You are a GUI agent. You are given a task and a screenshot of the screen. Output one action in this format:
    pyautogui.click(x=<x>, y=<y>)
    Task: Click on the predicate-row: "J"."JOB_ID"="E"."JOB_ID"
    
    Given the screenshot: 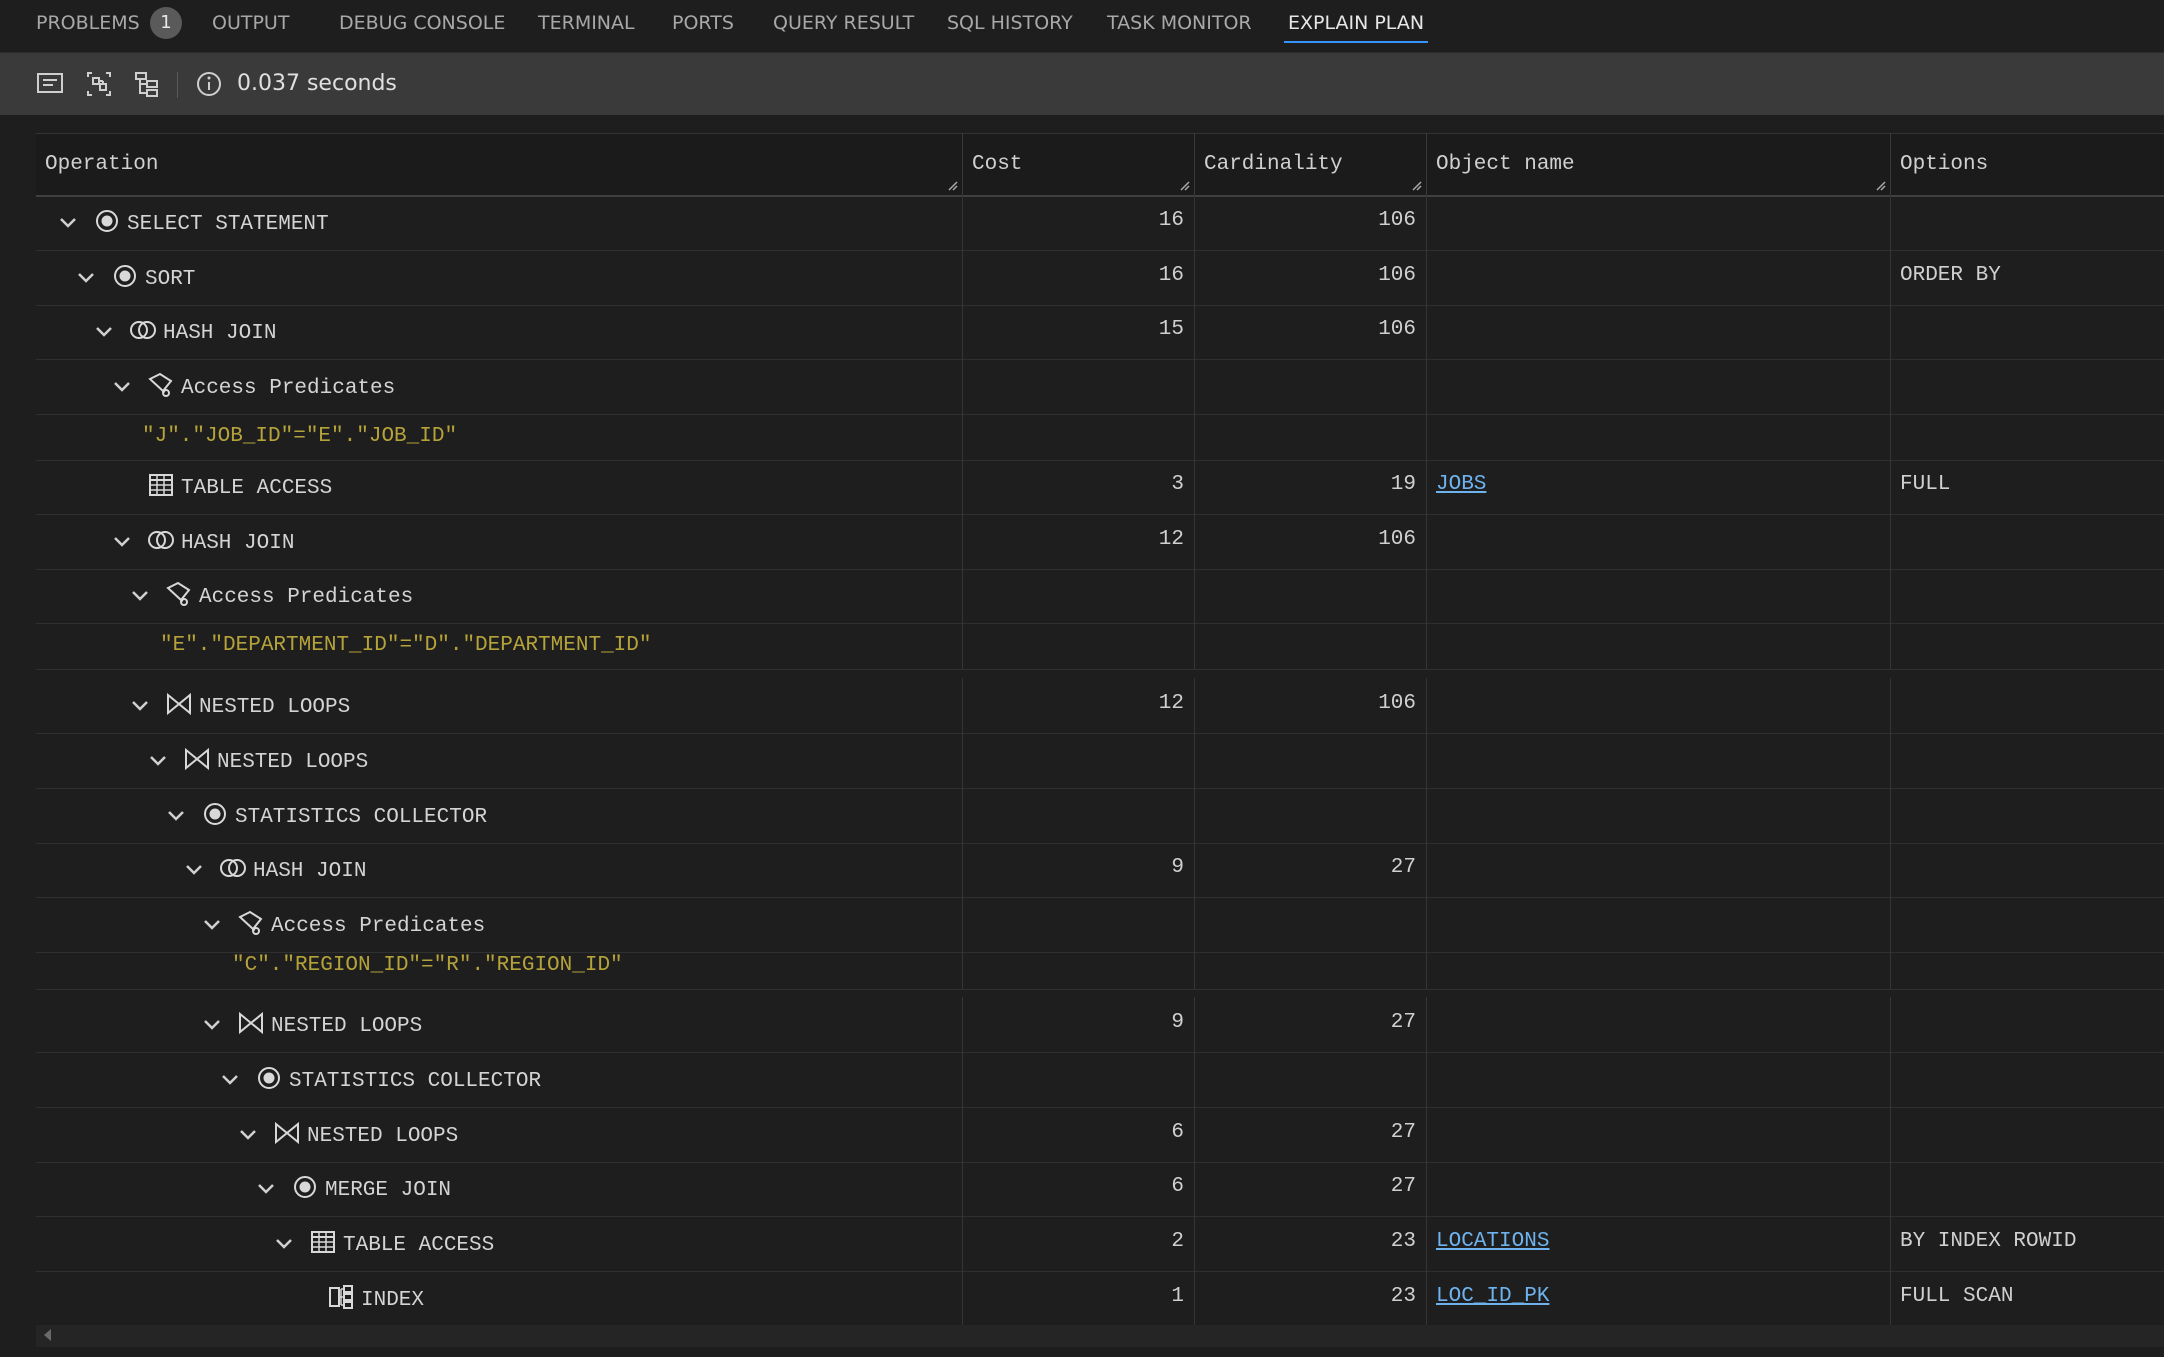 What is the action you would take?
    pyautogui.click(x=1100, y=437)
    